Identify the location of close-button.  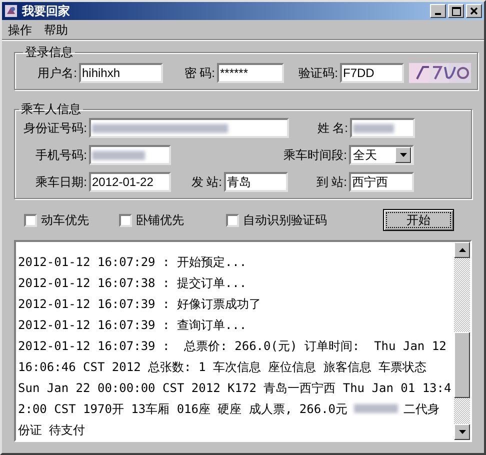
(474, 11).